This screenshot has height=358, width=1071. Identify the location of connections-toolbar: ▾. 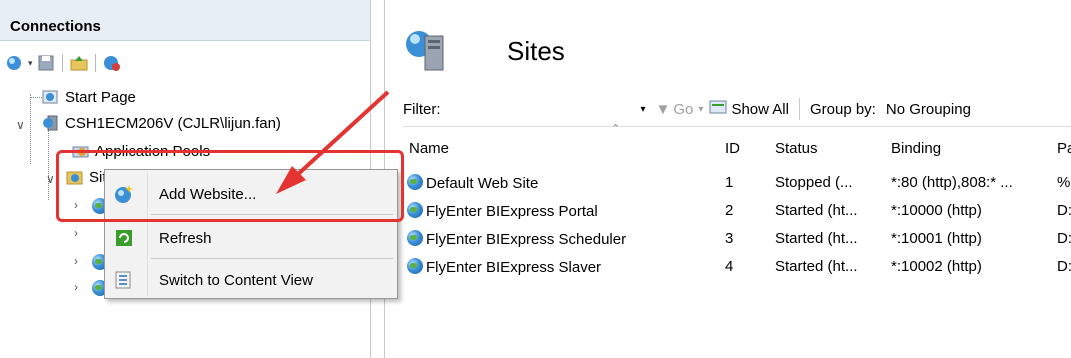
(63, 63).